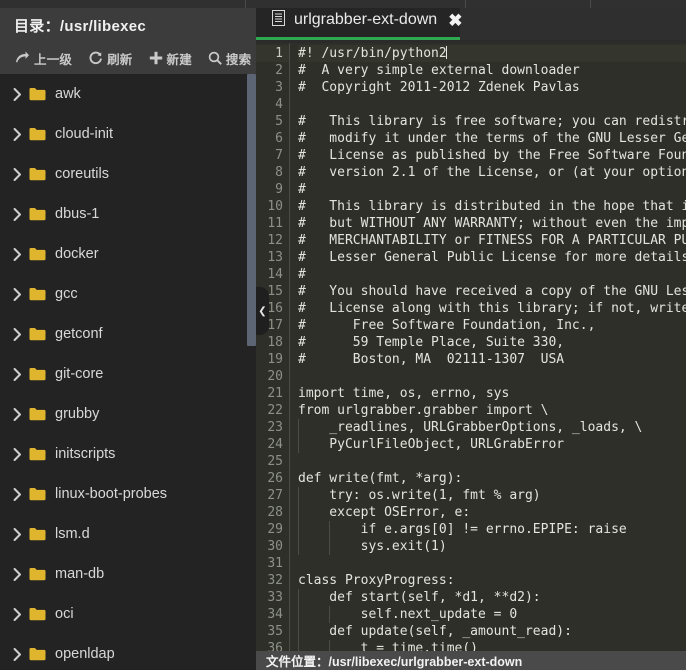  Describe the element at coordinates (431, 342) in the screenshot. I see `code-line-text: # 59 Temple Place, Suite 330,` at that location.